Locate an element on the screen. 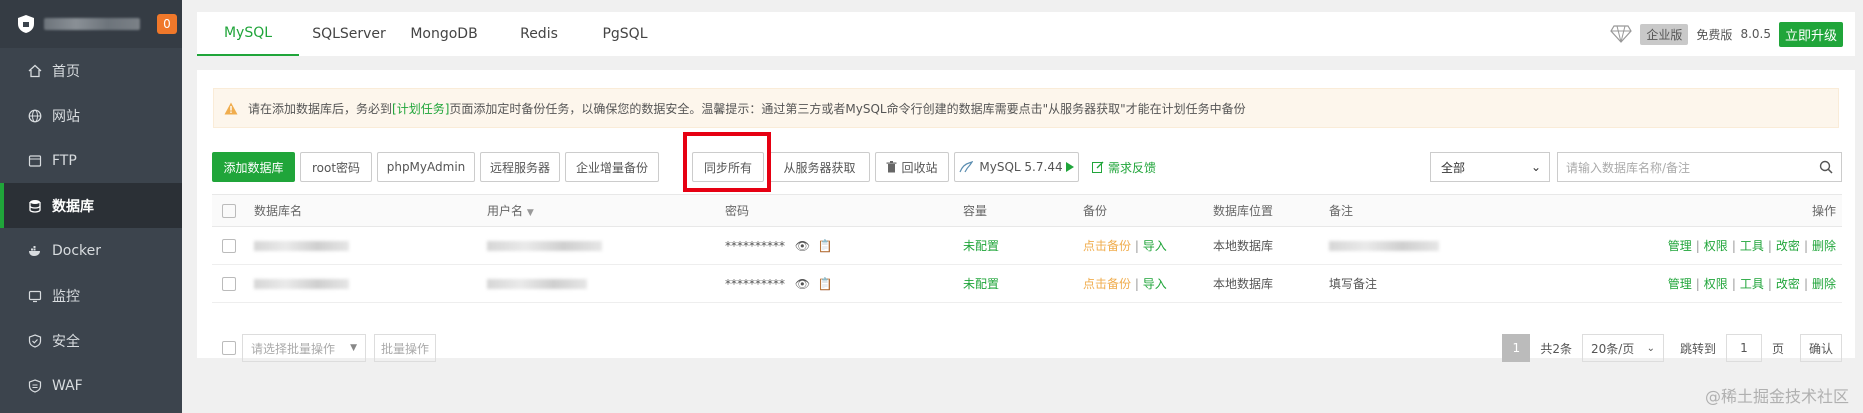 The width and height of the screenshot is (1863, 413). tab-sqlserver: SQLServer is located at coordinates (349, 34).